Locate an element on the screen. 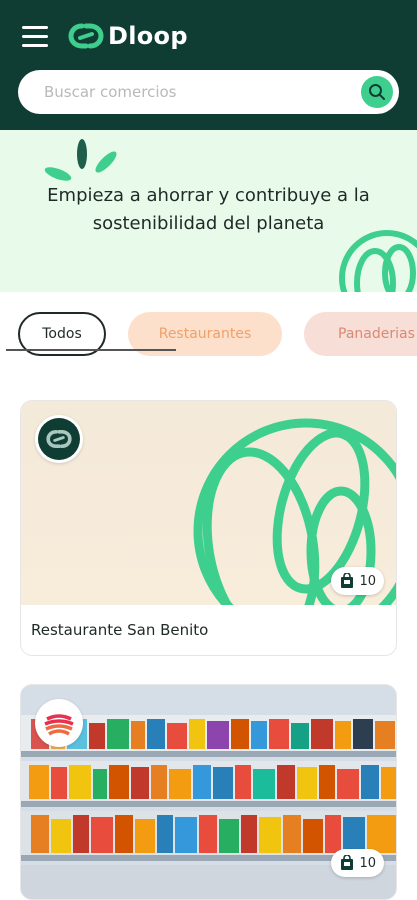  app-name: Dloop is located at coordinates (148, 36).